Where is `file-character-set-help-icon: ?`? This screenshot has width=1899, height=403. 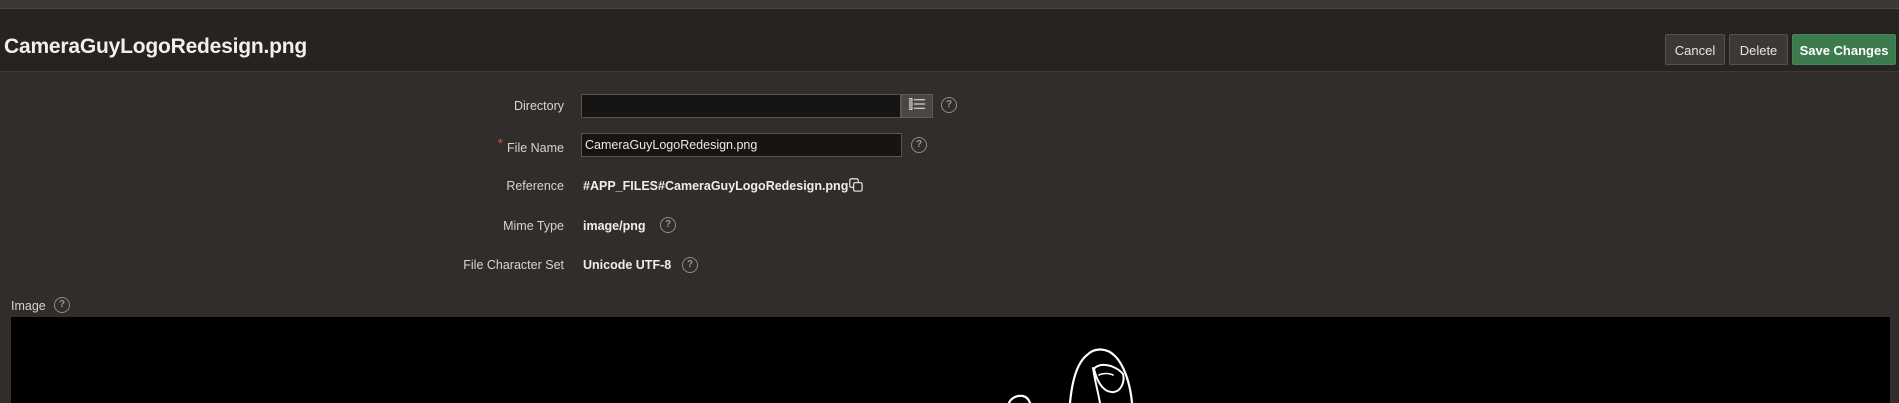 file-character-set-help-icon: ? is located at coordinates (690, 265).